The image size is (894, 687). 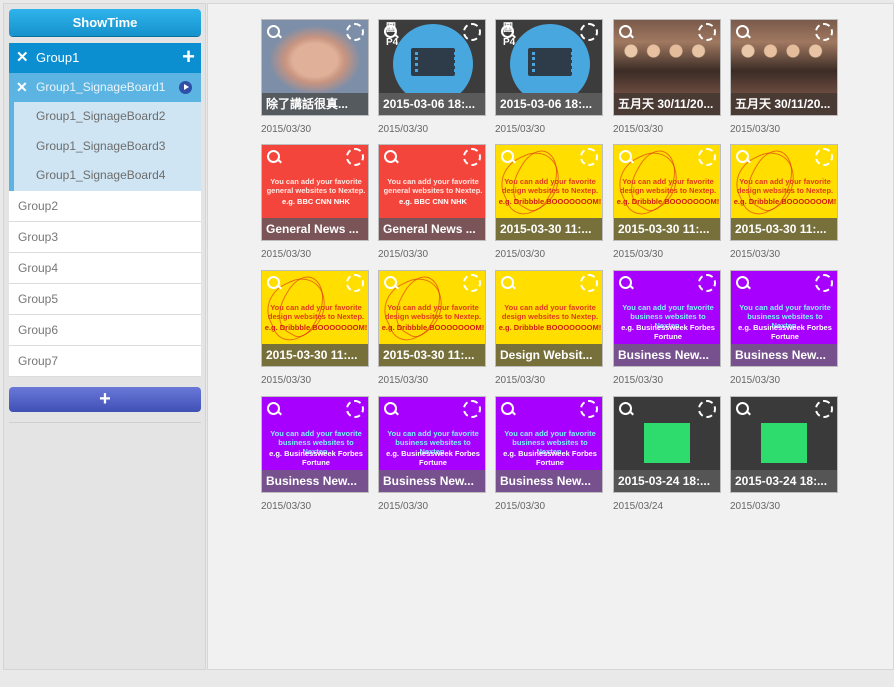 What do you see at coordinates (185, 87) in the screenshot?
I see `play-icon` at bounding box center [185, 87].